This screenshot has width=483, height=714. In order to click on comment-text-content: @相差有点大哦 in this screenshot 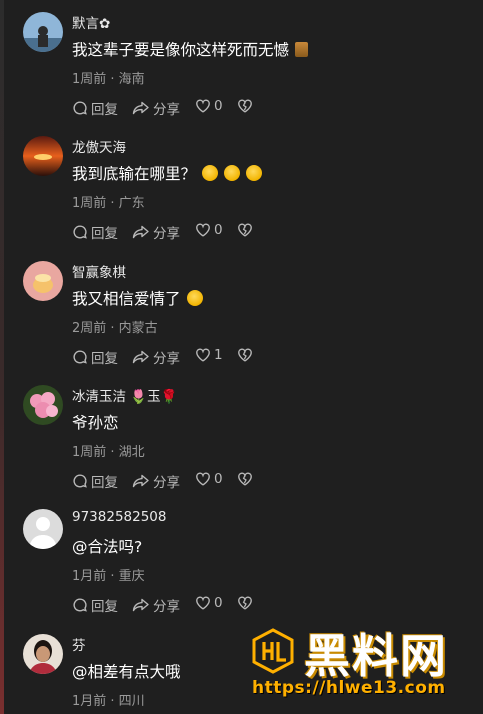, I will do `click(126, 672)`.